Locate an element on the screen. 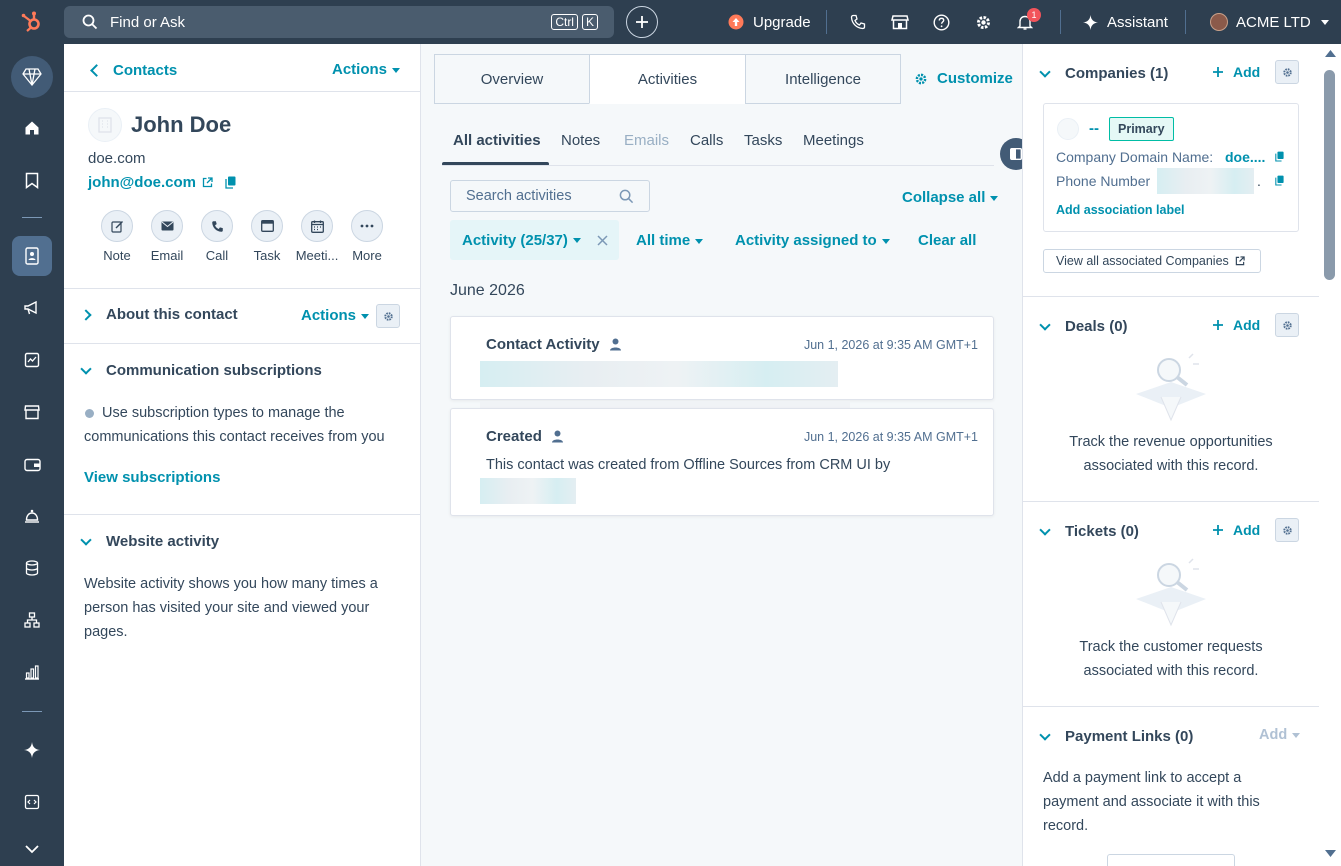 The image size is (1341, 866). account-menu: ACME LTD is located at coordinates (1269, 22).